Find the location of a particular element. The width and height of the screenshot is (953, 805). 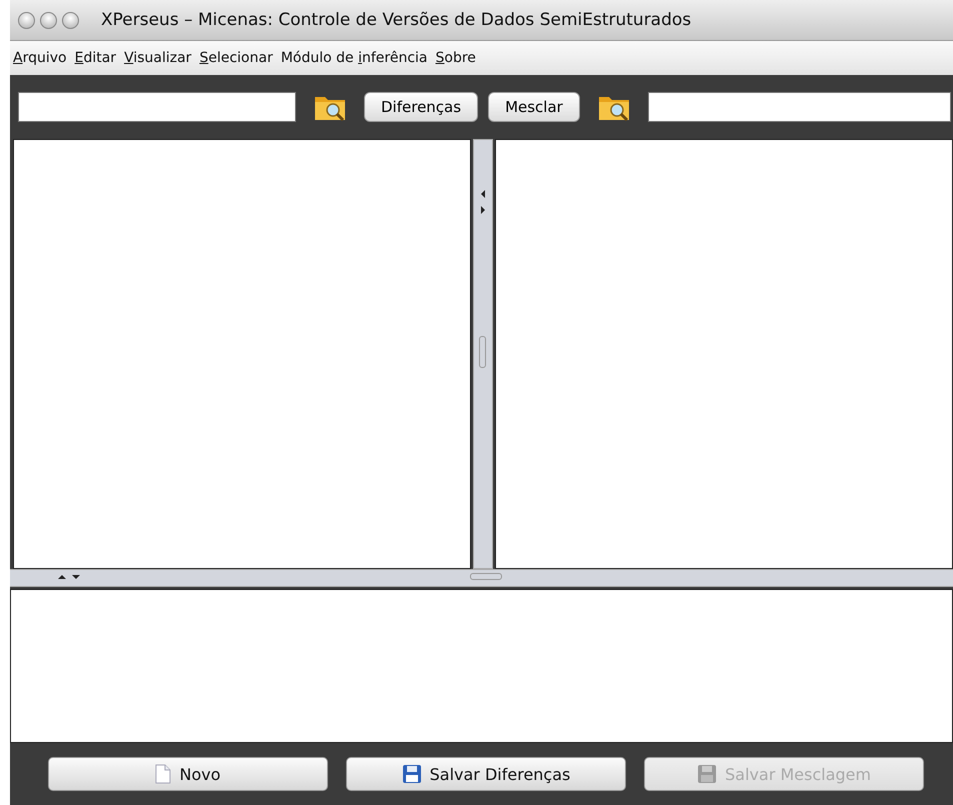

window-title: XPerseus – Micenas: Controle de Versões de Dados SemiEstruturados is located at coordinates (396, 20).